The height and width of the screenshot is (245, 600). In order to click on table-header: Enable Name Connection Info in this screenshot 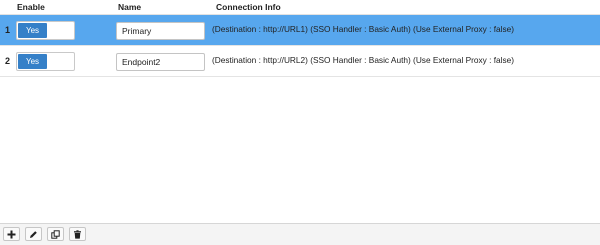, I will do `click(300, 7)`.